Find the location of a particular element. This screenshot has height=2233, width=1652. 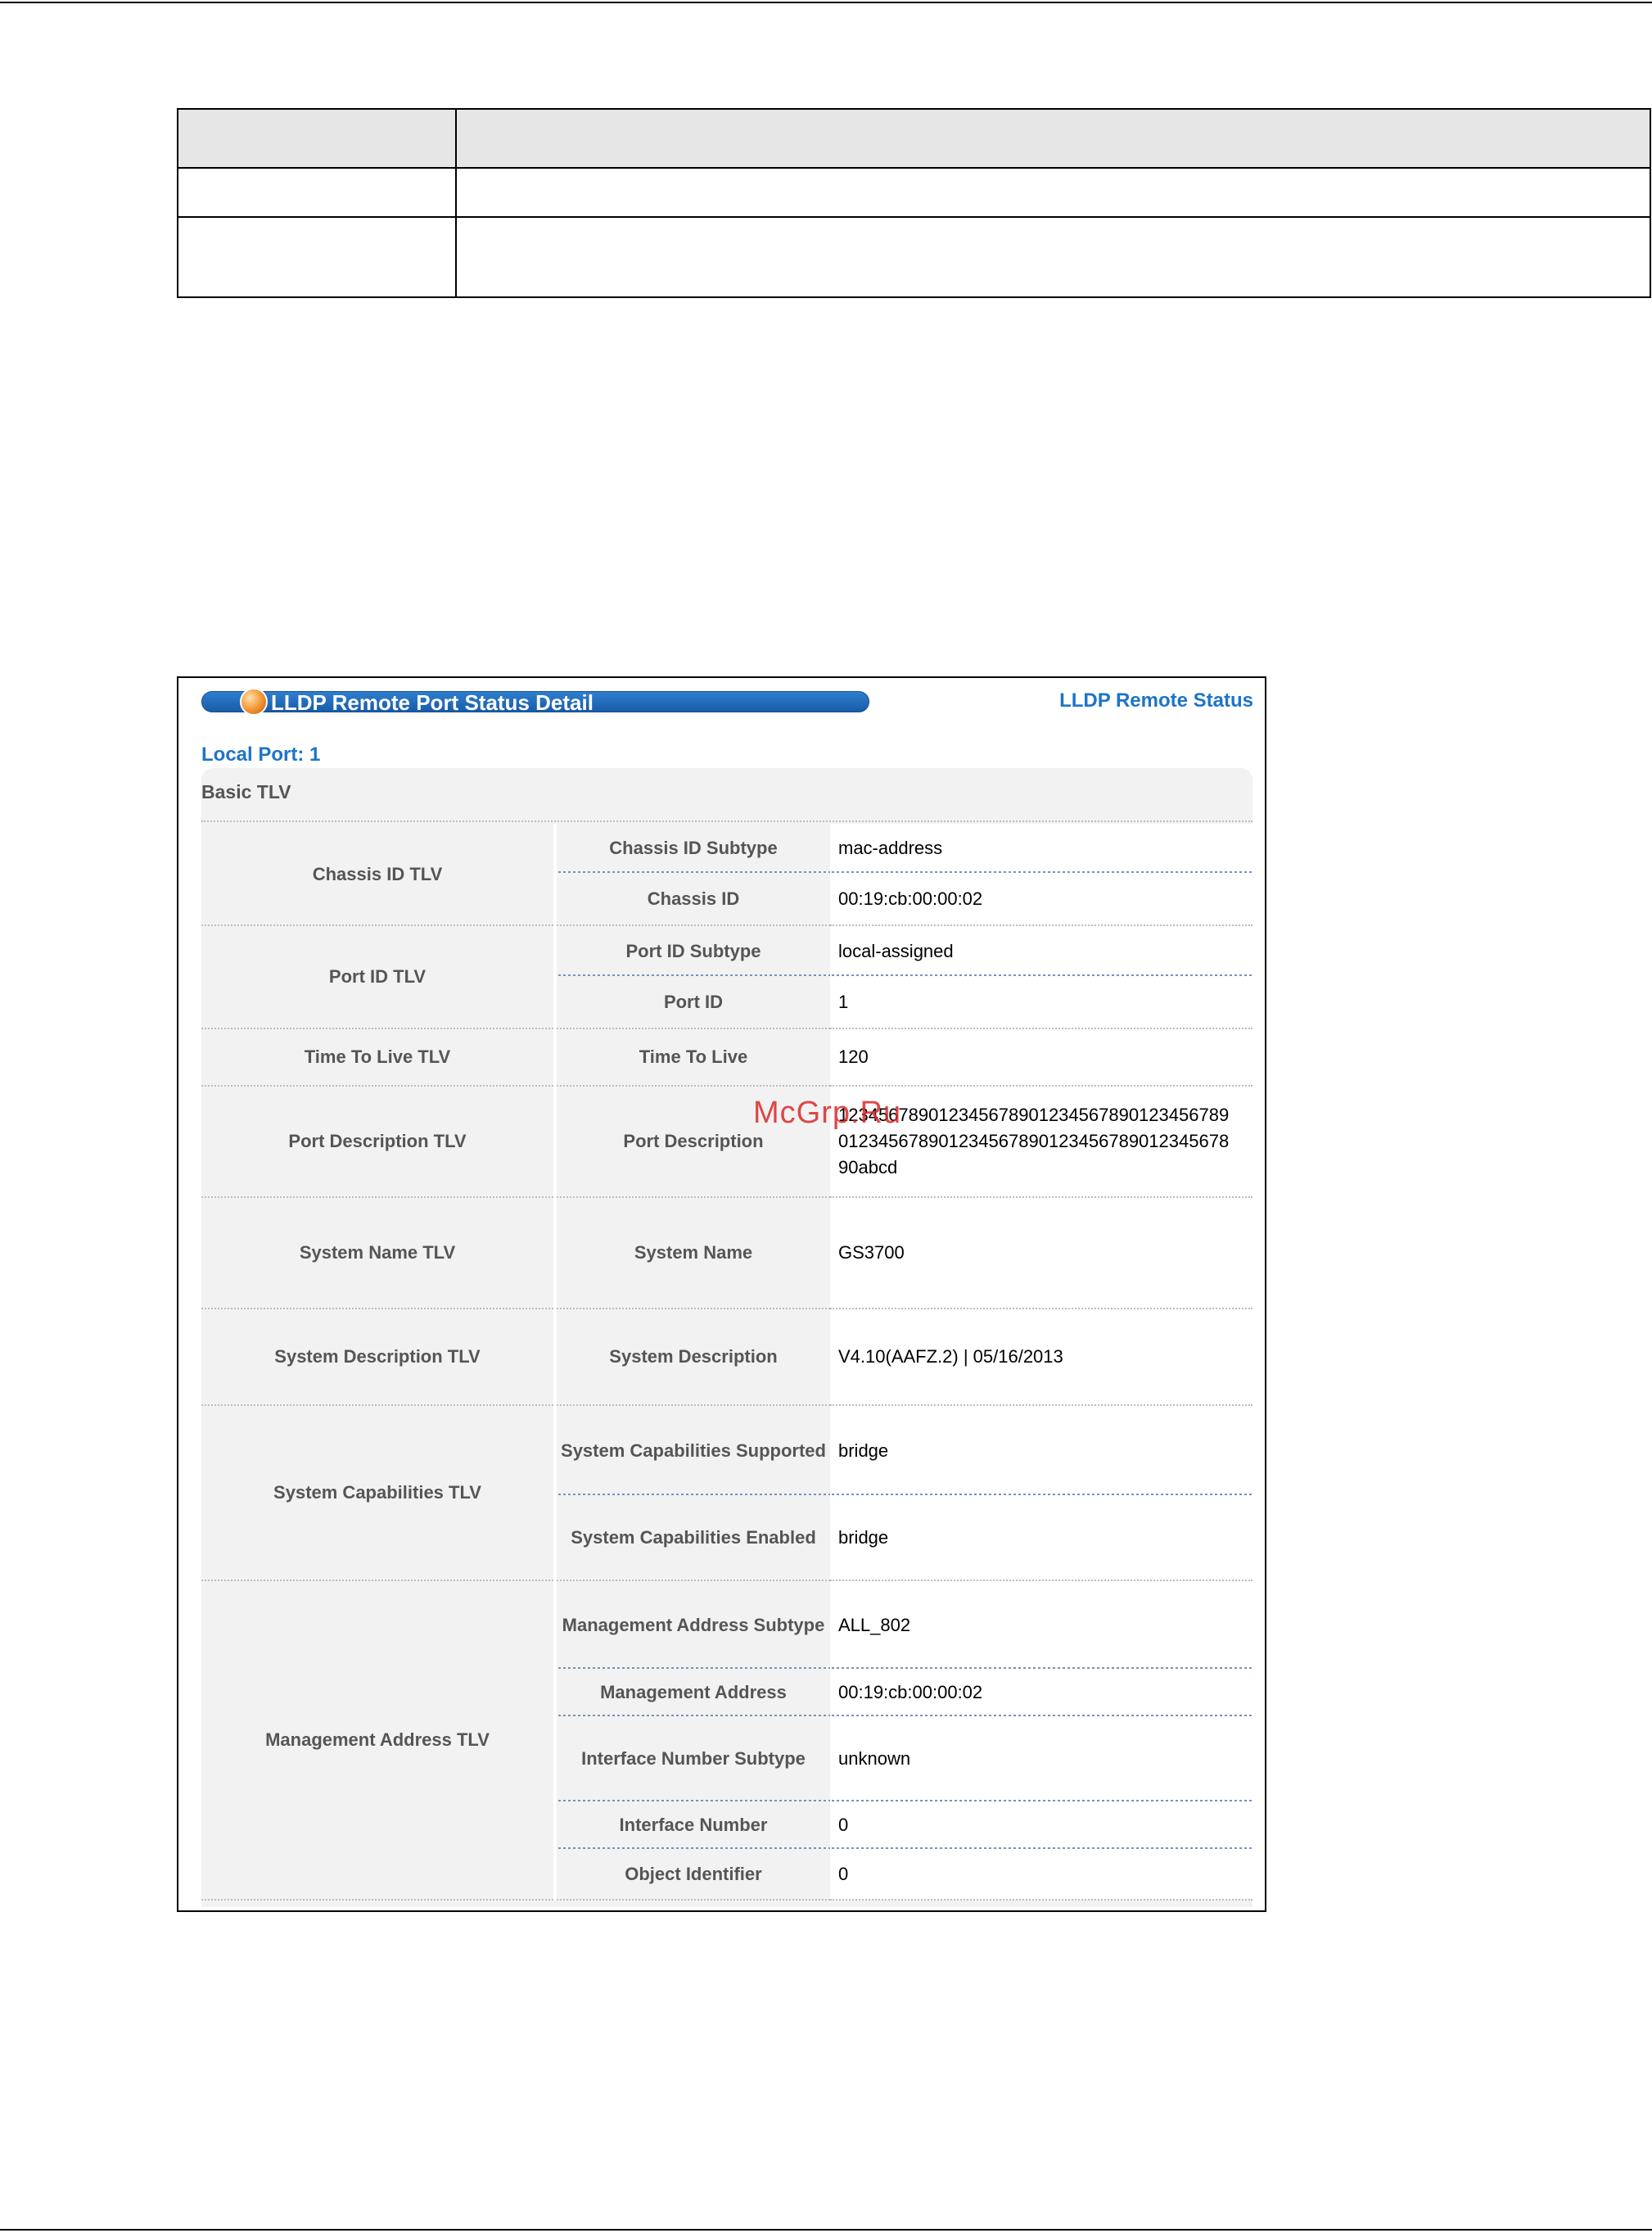

field-value: local-assigned is located at coordinates (1041, 950).